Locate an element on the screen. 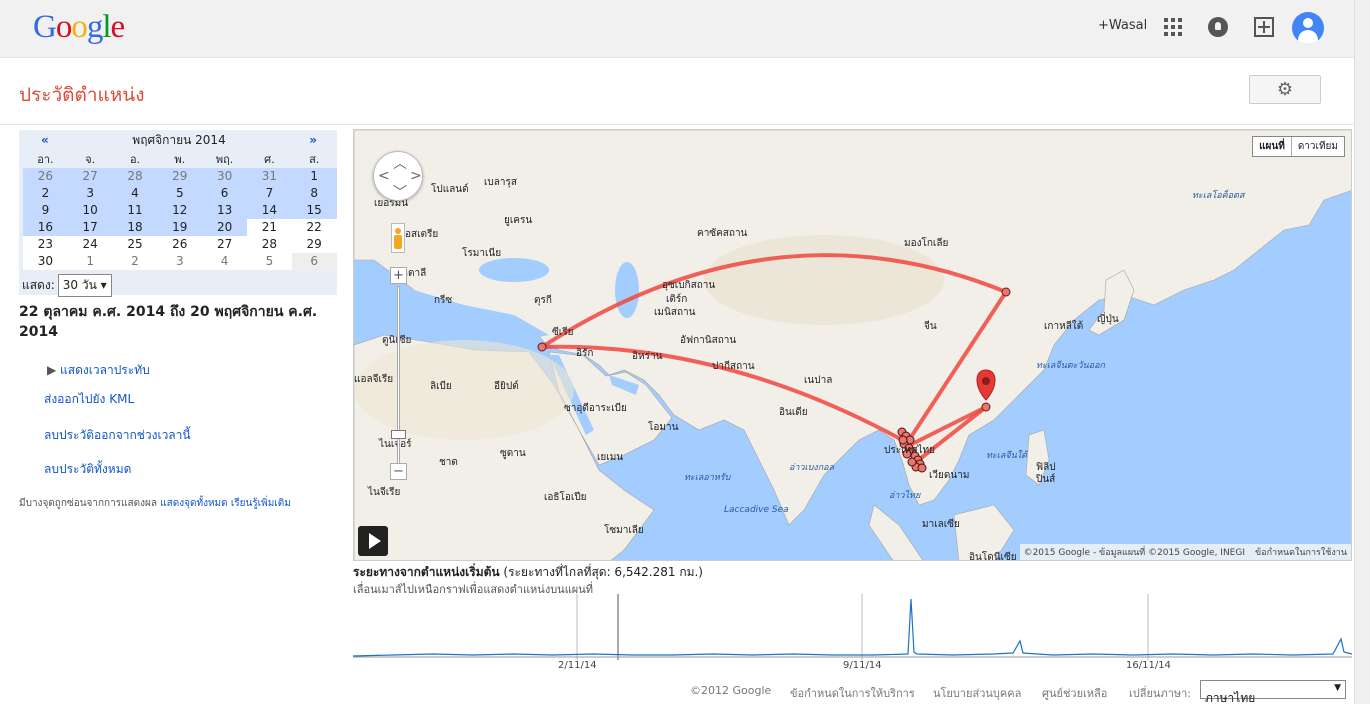 The height and width of the screenshot is (708, 1370). calendar-day: 18 is located at coordinates (135, 227).